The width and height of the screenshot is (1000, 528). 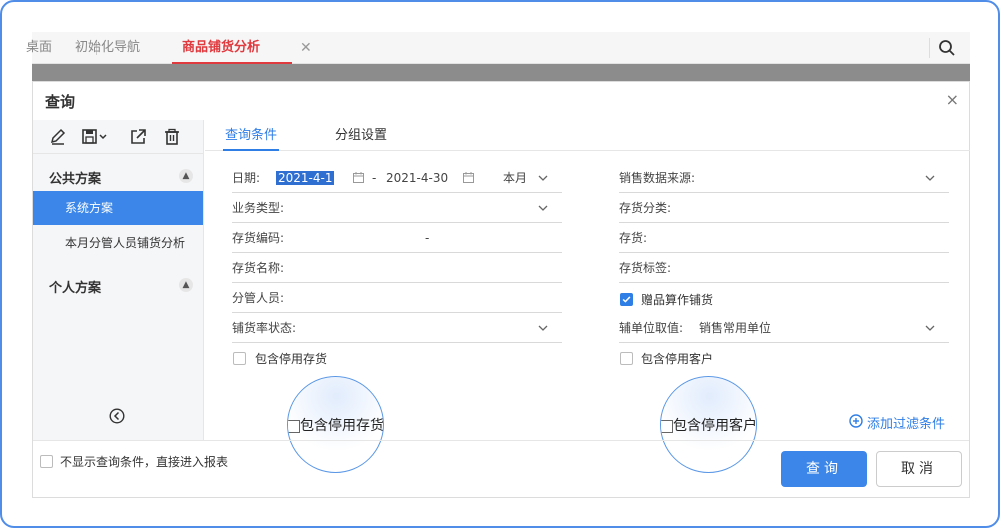 What do you see at coordinates (258, 208) in the screenshot?
I see `biz-type-label: 业务类型:` at bounding box center [258, 208].